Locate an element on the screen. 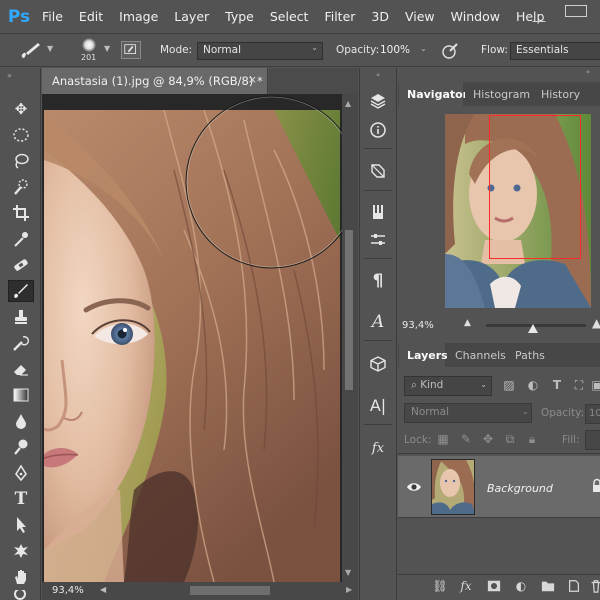  menu-type: Type is located at coordinates (239, 16).